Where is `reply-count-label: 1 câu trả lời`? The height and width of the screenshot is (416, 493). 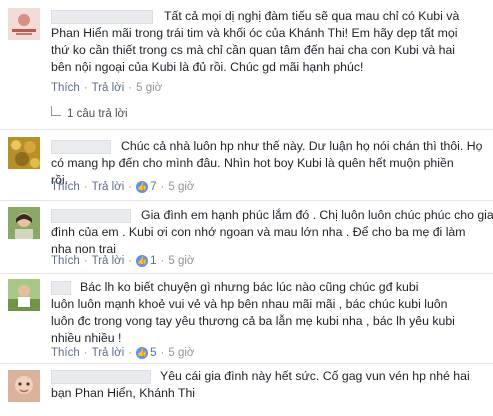
reply-count-label: 1 câu trả lời is located at coordinates (97, 114).